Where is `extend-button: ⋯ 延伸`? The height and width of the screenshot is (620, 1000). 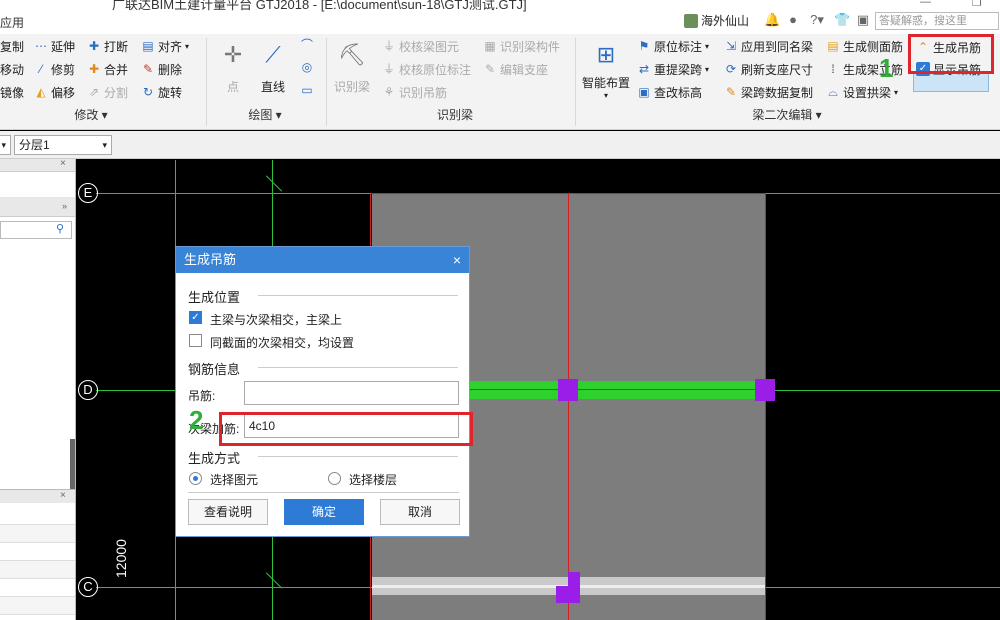
extend-button: ⋯ 延伸 is located at coordinates (54, 46).